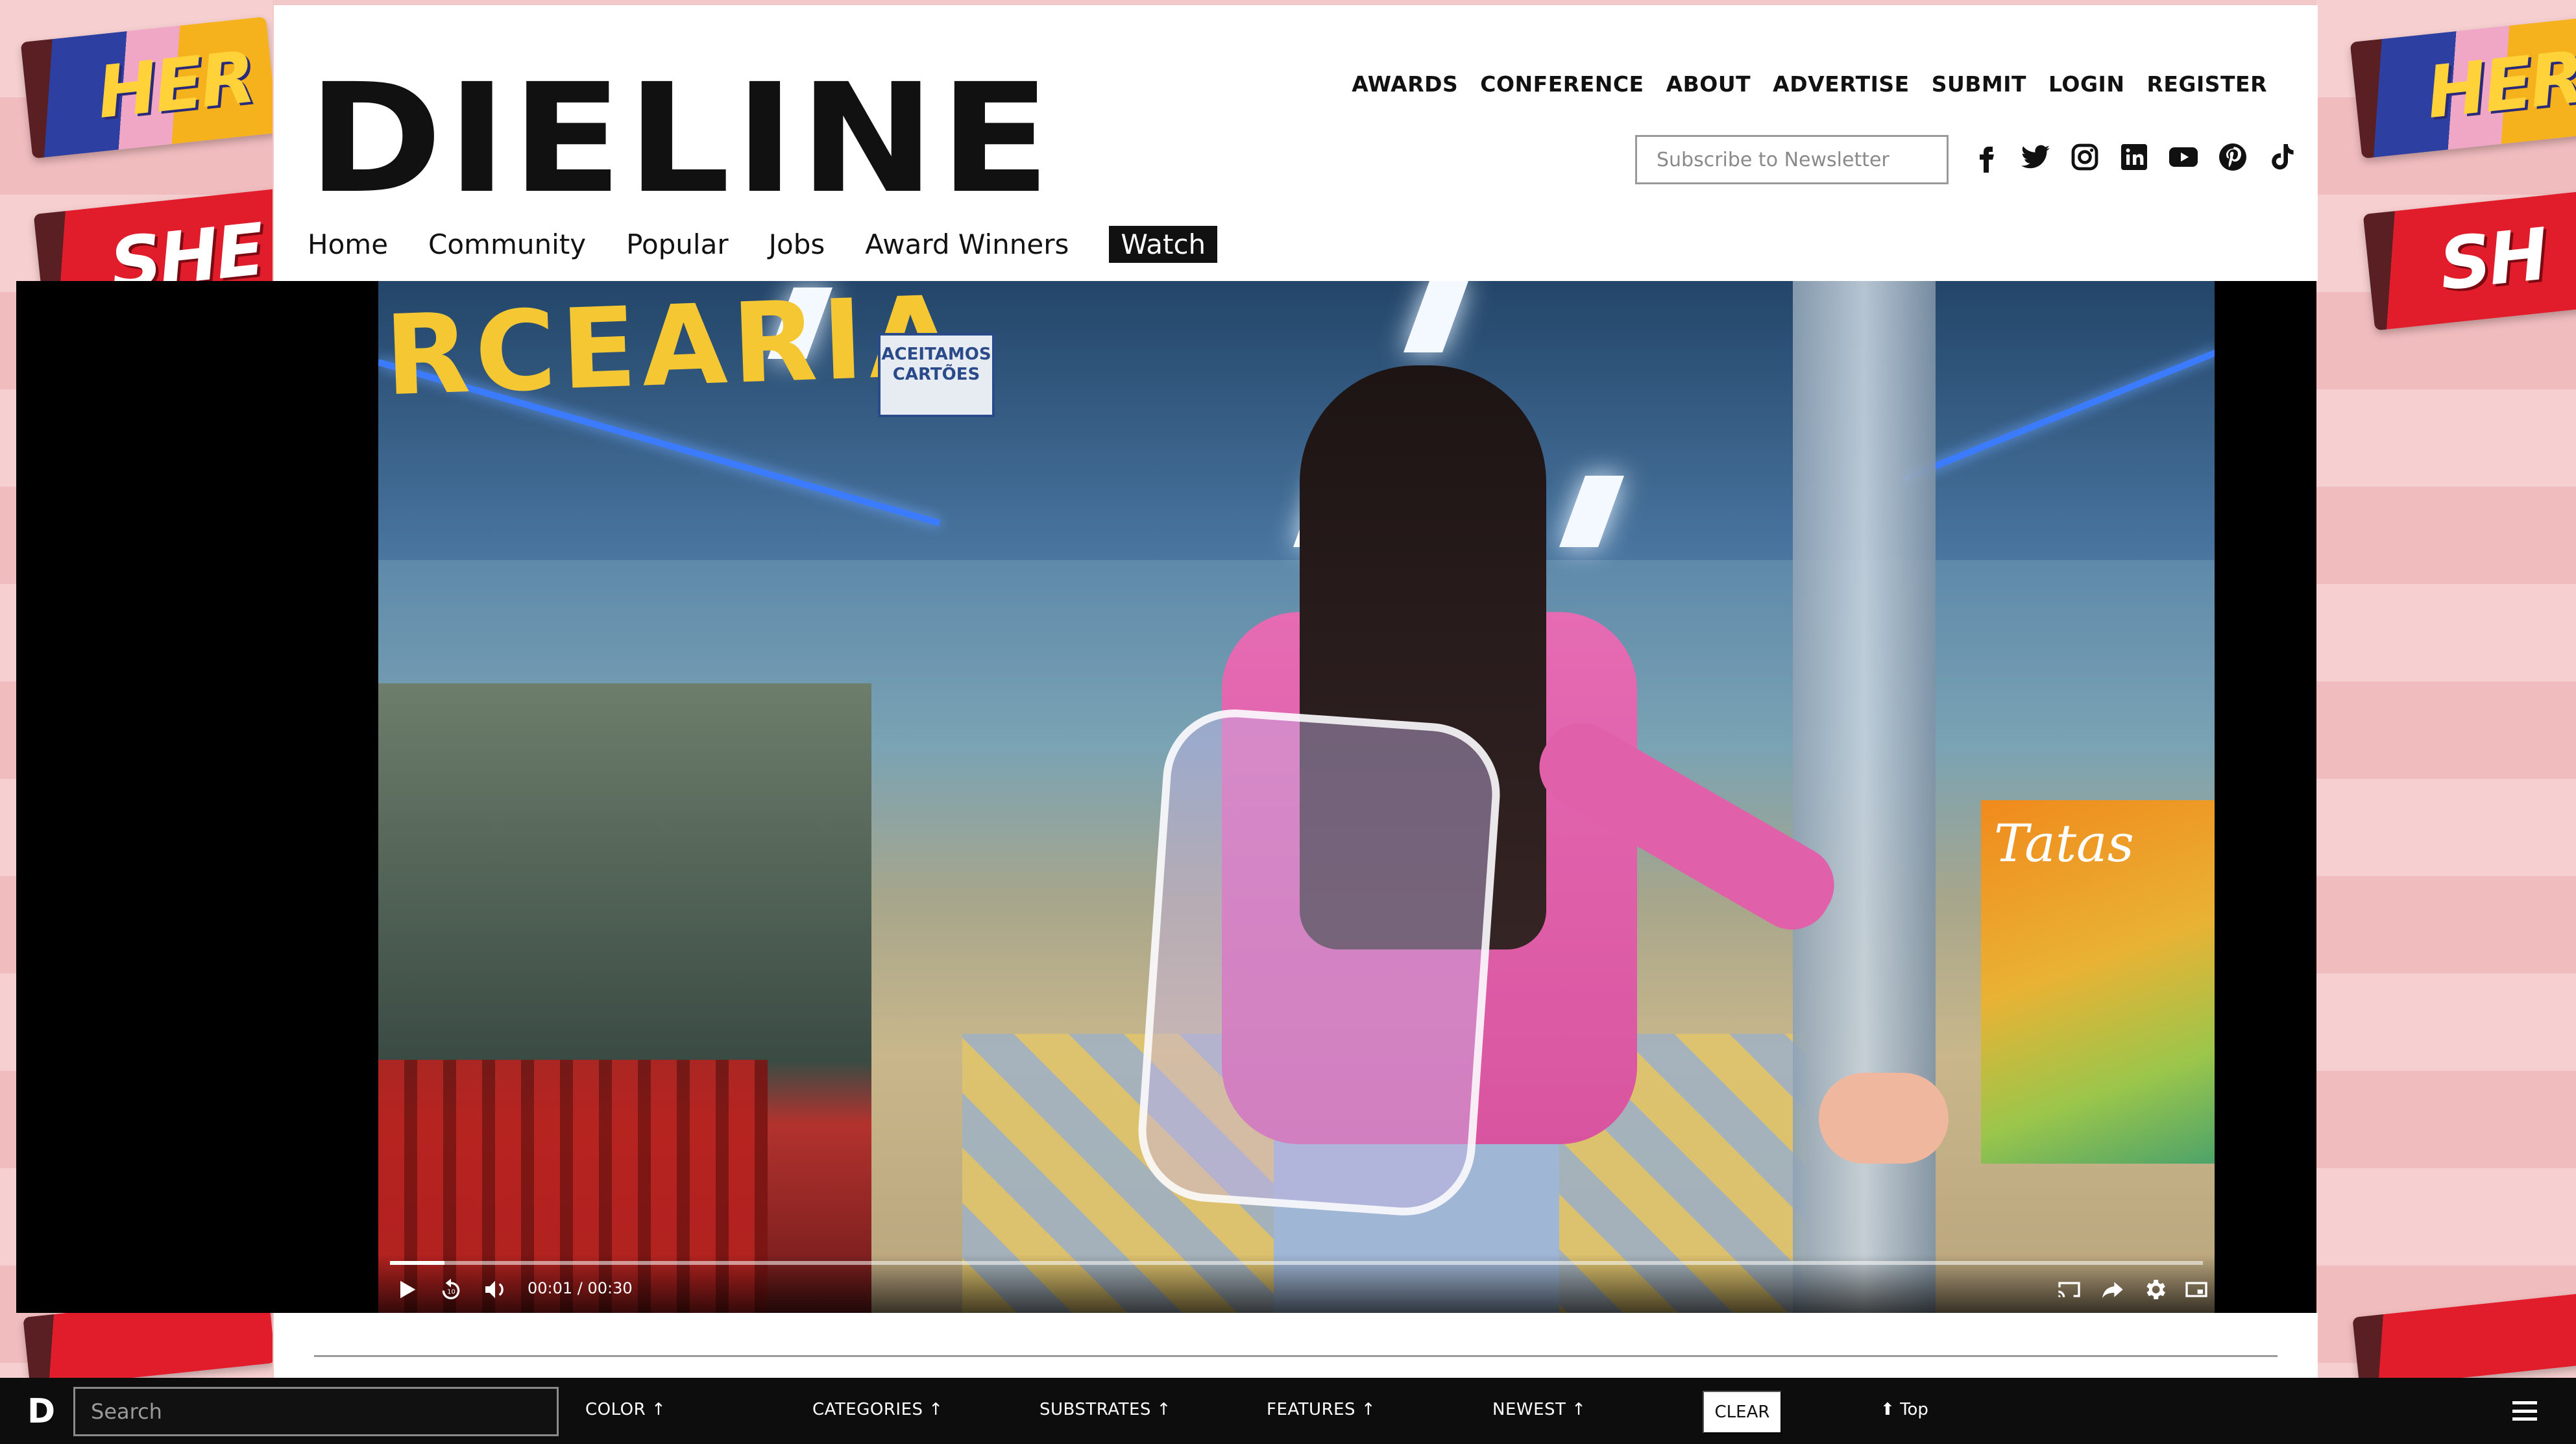 The image size is (2576, 1444). Describe the element at coordinates (2206, 84) in the screenshot. I see `nav-register: REGISTER` at that location.